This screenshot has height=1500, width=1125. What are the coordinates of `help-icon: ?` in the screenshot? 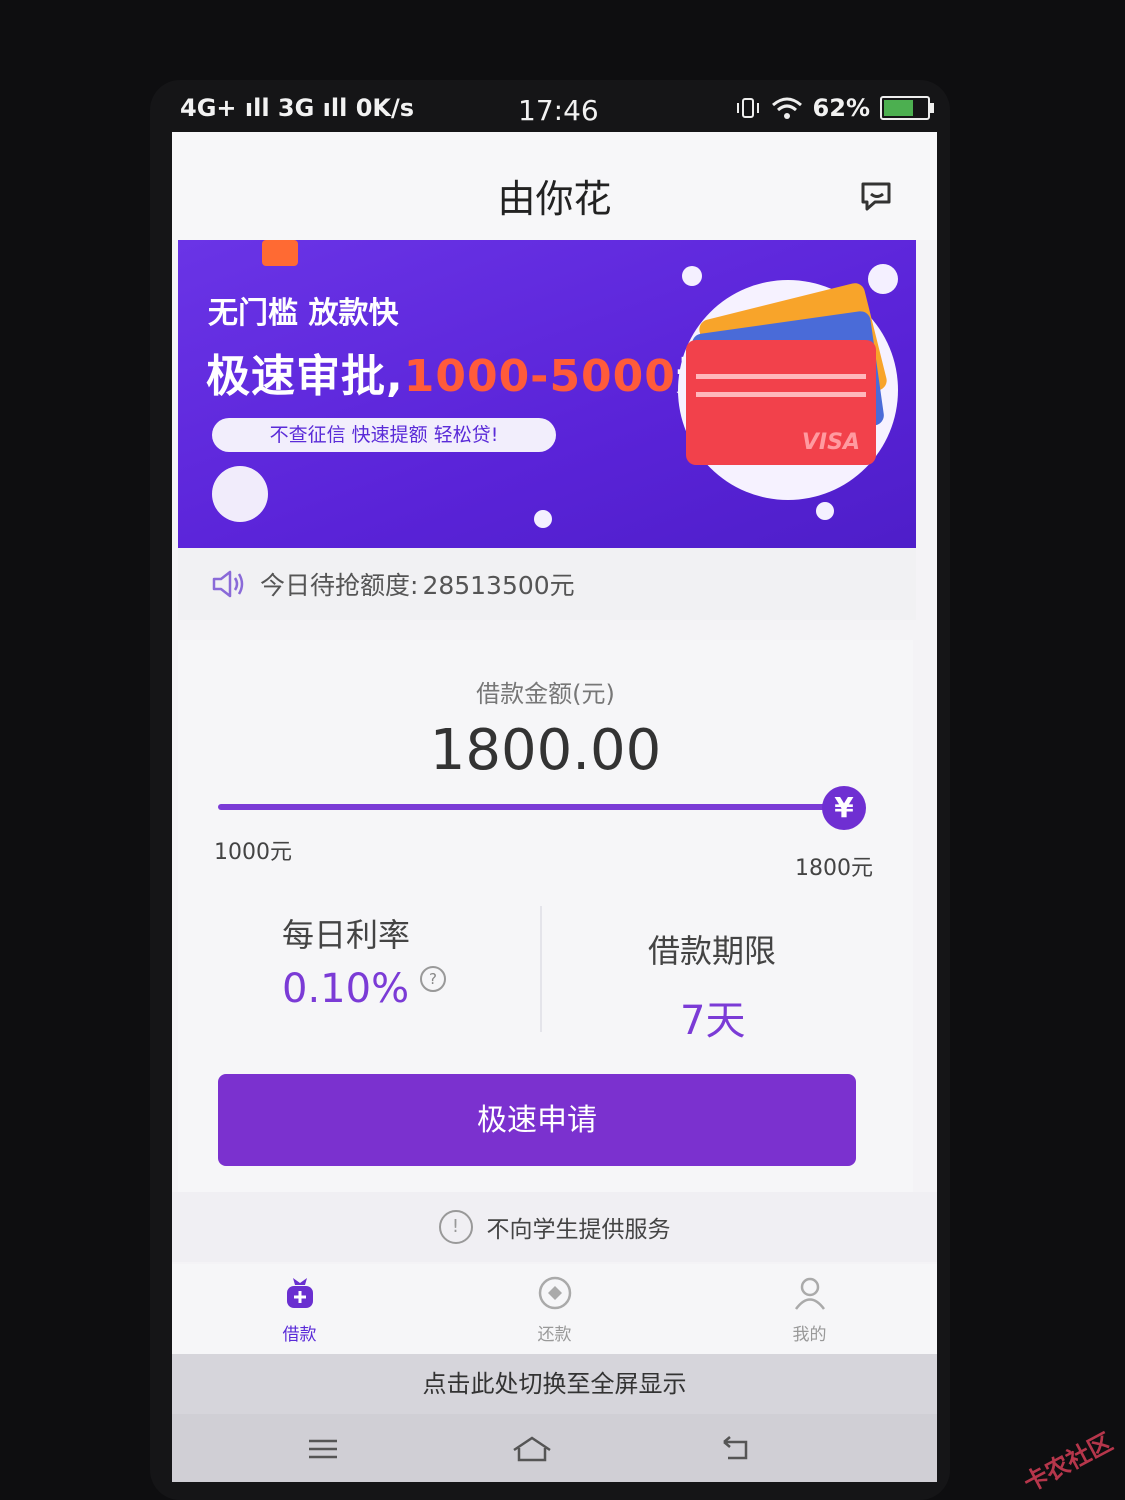 It's located at (433, 979).